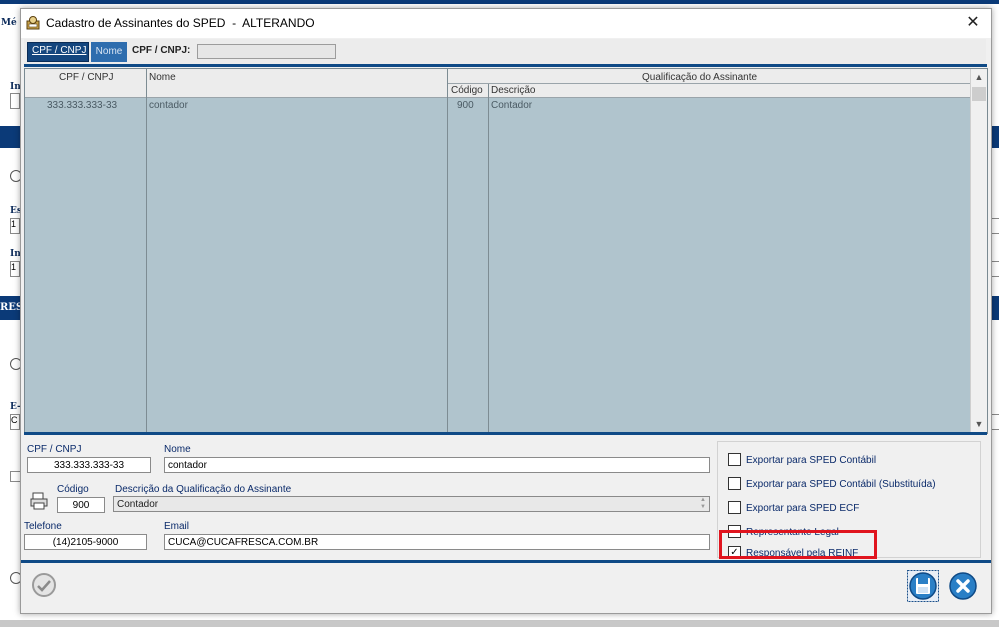 This screenshot has width=999, height=627. I want to click on close-icon: ✕, so click(973, 23).